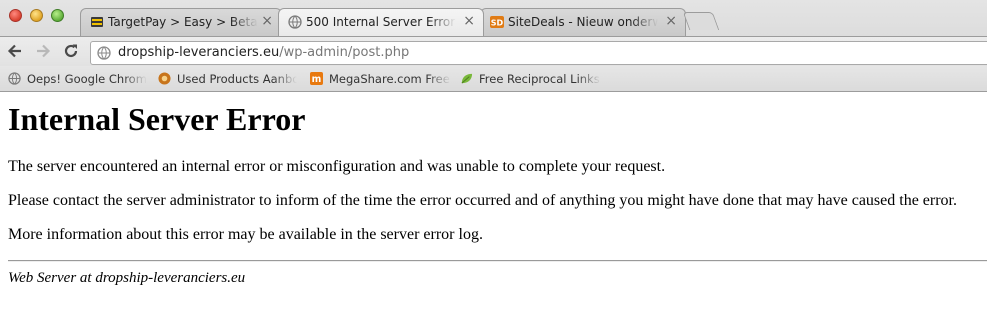 Image resolution: width=987 pixels, height=328 pixels. Describe the element at coordinates (57, 15) in the screenshot. I see `zoom-window-button` at that location.